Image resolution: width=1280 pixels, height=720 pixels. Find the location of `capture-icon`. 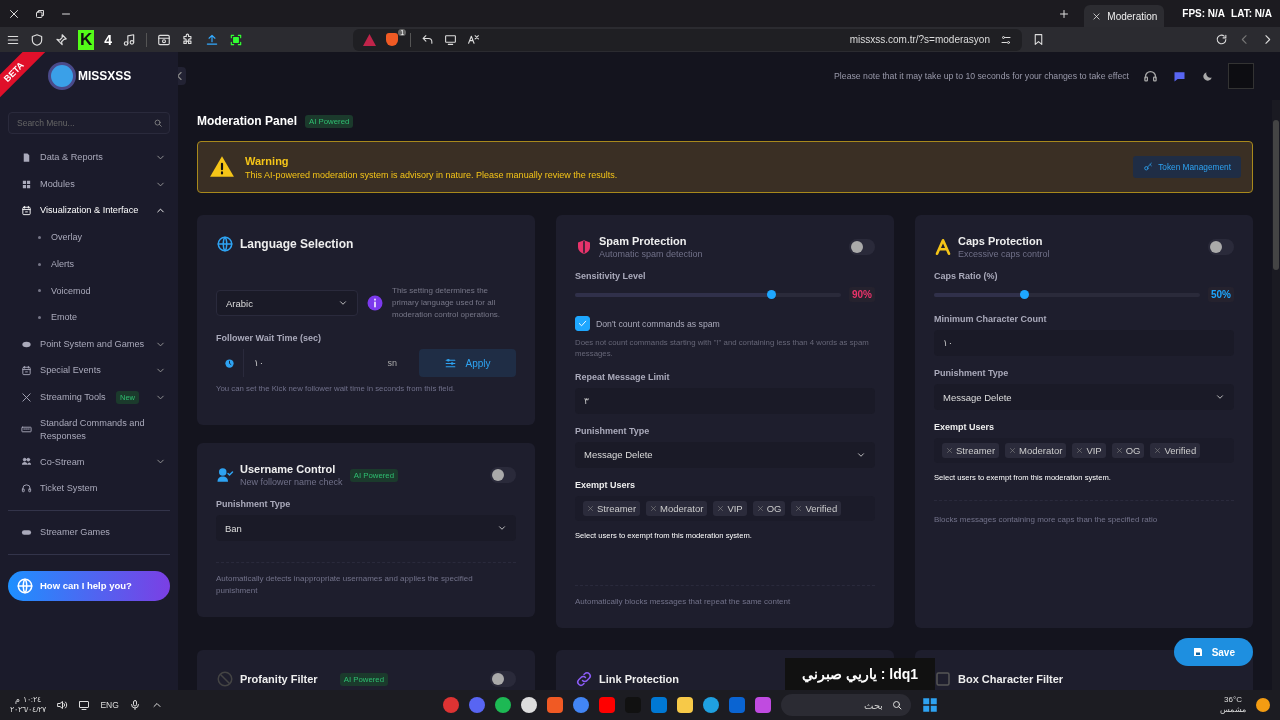

capture-icon is located at coordinates (236, 39).